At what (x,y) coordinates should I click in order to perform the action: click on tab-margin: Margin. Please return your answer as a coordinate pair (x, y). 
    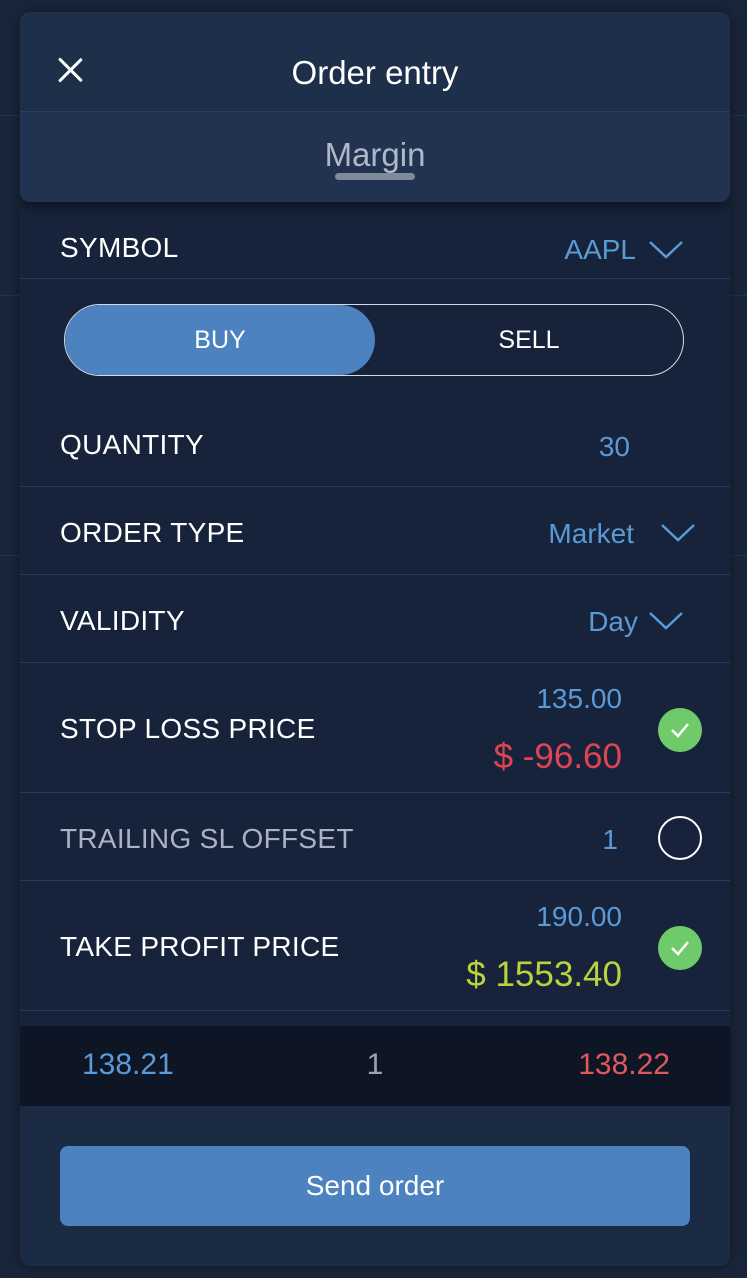
    Looking at the image, I should click on (375, 155).